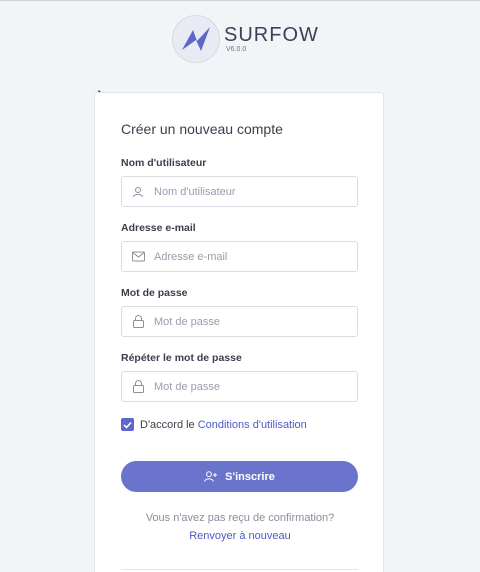 Image resolution: width=480 pixels, height=572 pixels. I want to click on terms-text: D'accord le, so click(167, 424).